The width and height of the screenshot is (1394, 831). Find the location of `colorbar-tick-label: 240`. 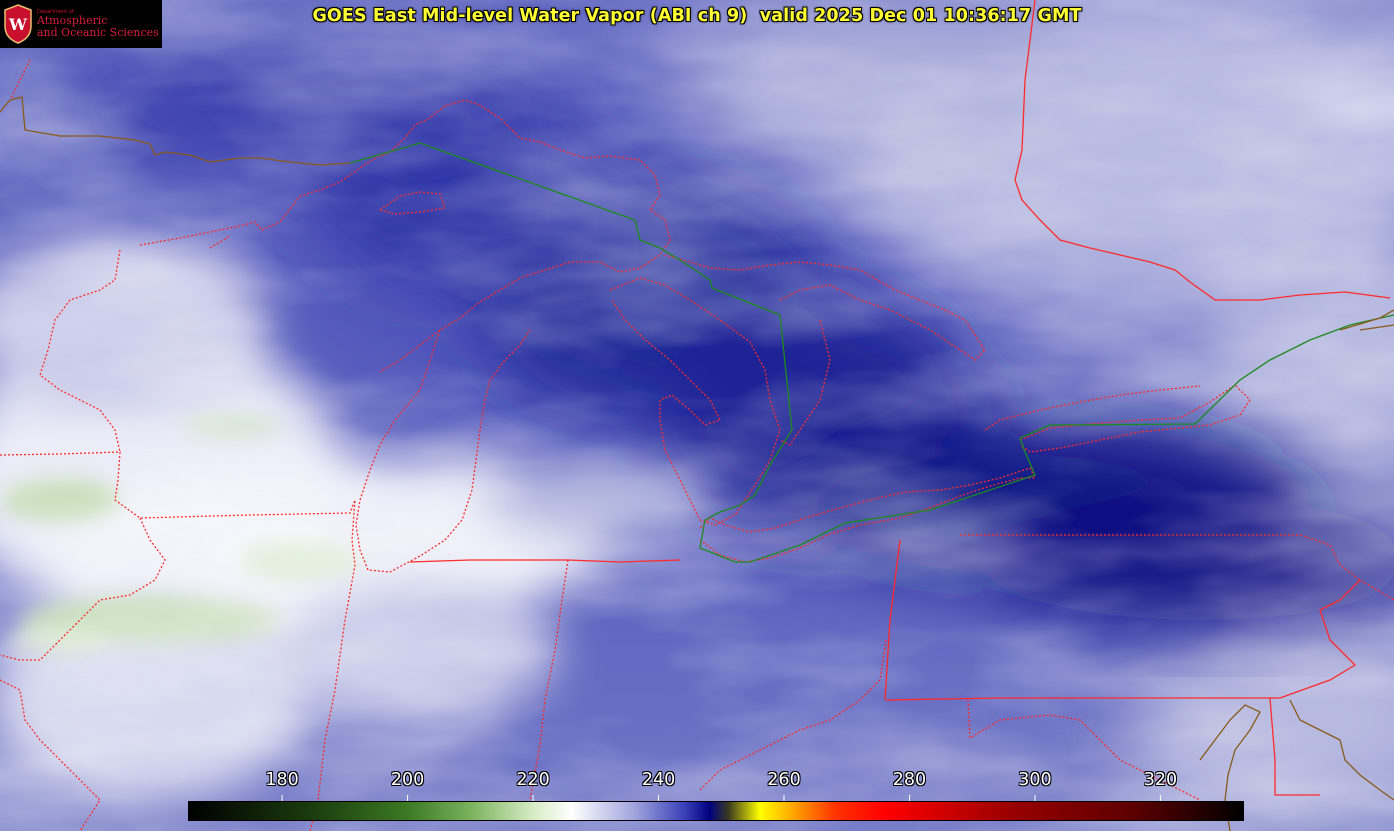

colorbar-tick-label: 240 is located at coordinates (658, 780).